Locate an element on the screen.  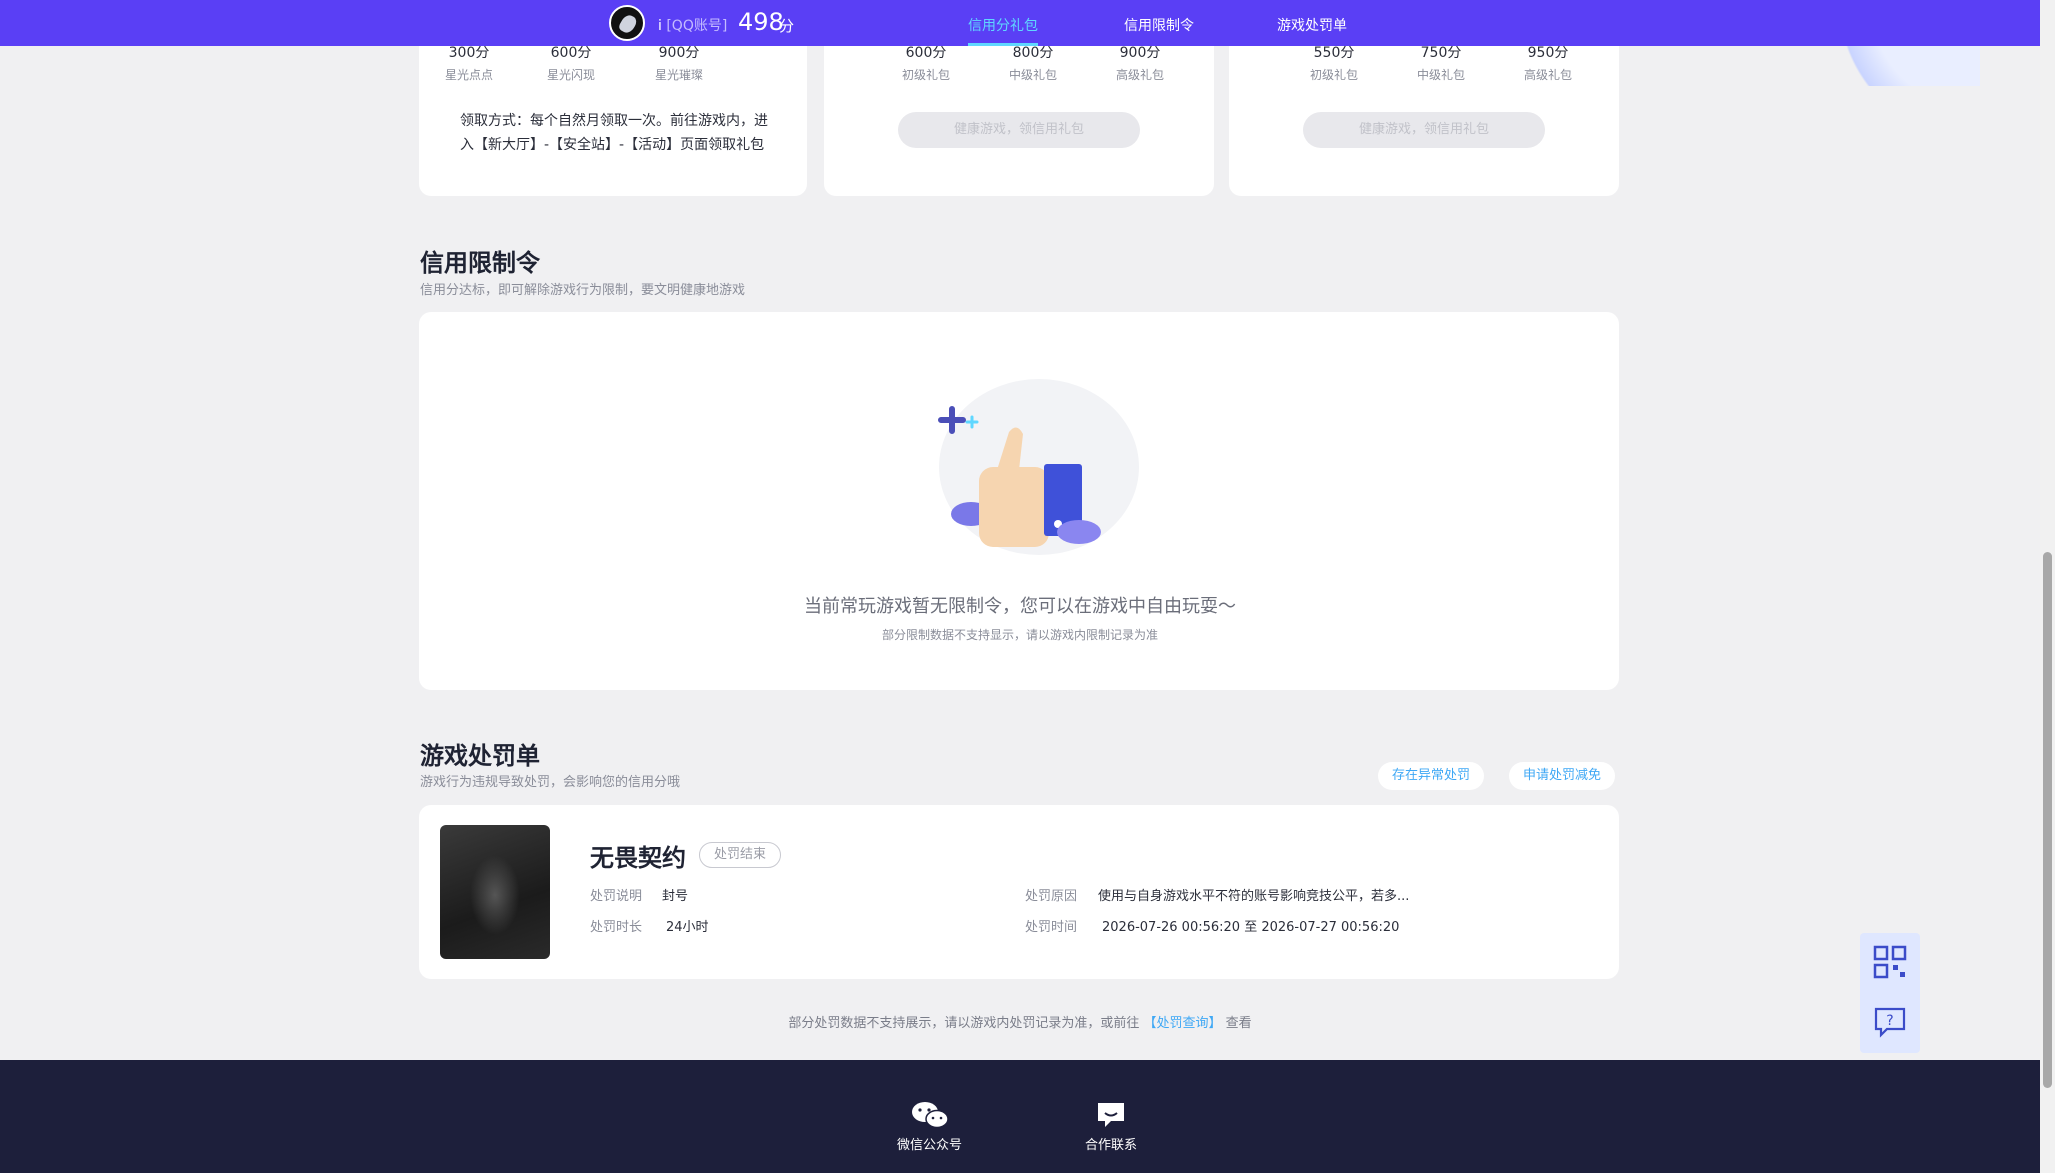
restriction-title: 信用限制令 is located at coordinates (480, 263).